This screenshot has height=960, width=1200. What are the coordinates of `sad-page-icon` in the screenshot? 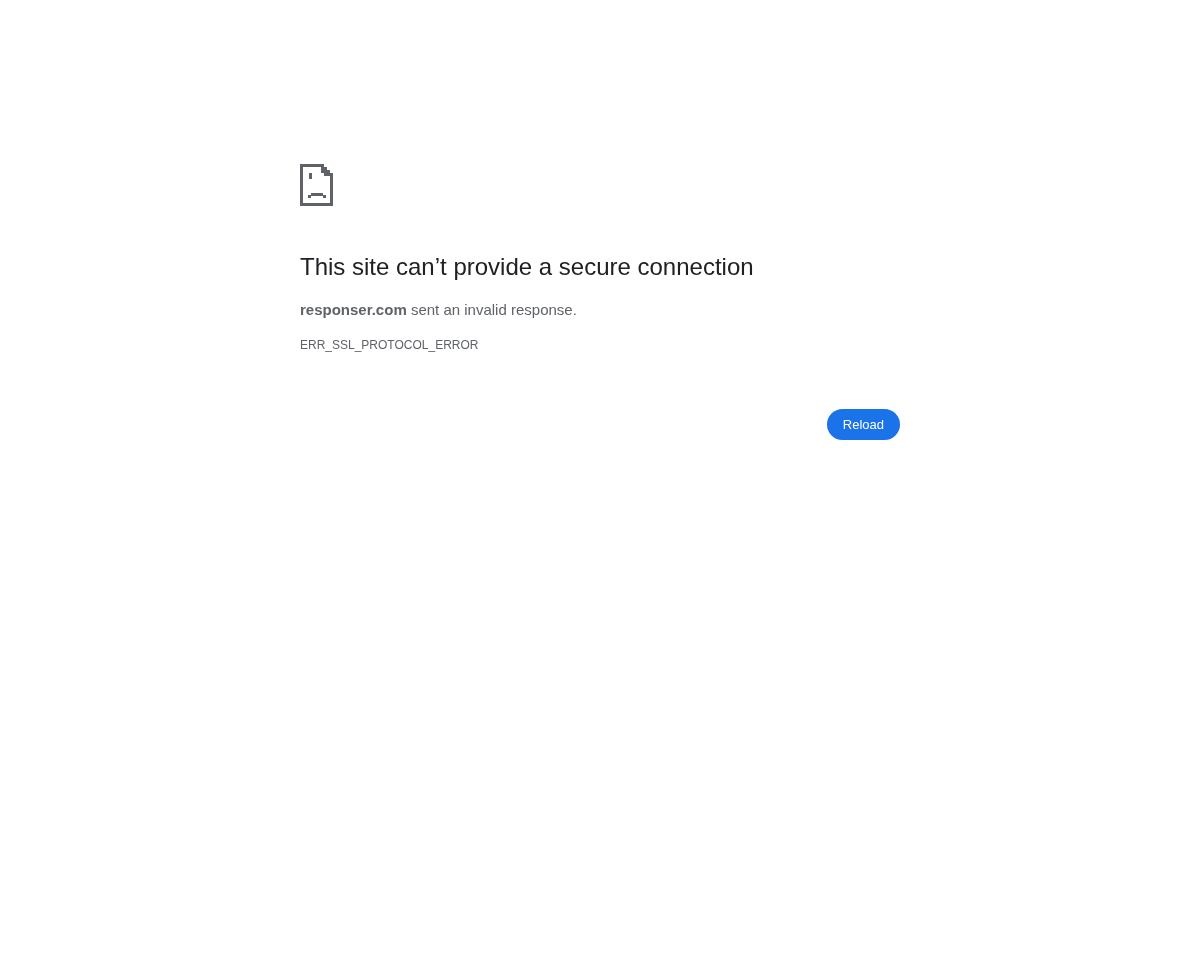 It's located at (316, 185).